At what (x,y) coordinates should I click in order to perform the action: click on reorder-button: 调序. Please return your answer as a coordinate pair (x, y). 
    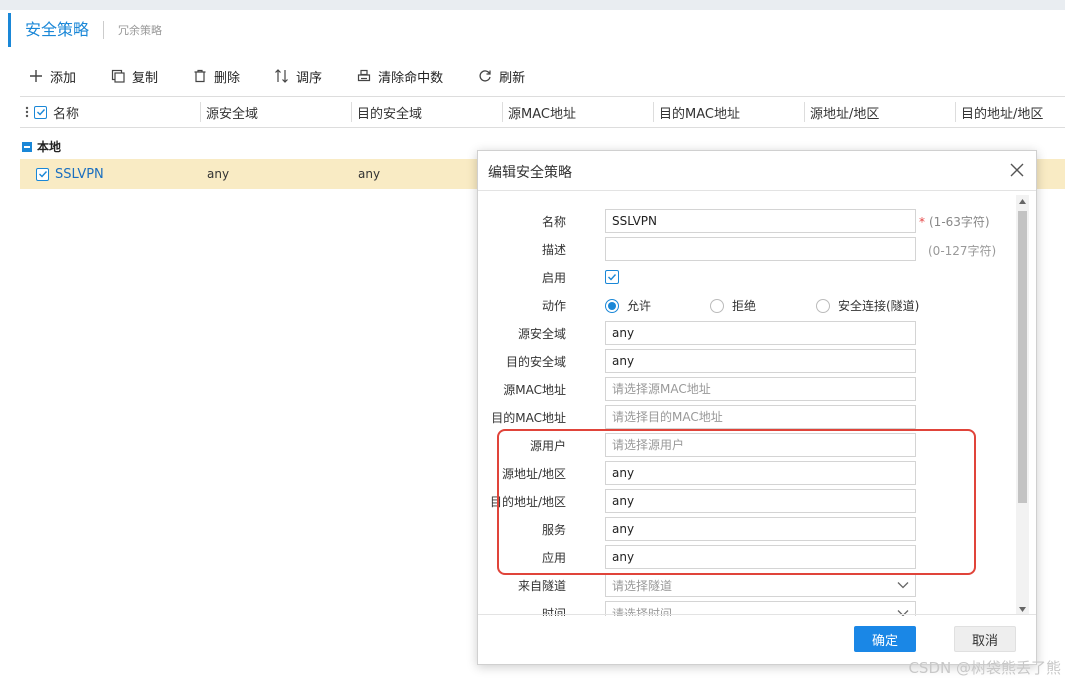
    Looking at the image, I should click on (298, 76).